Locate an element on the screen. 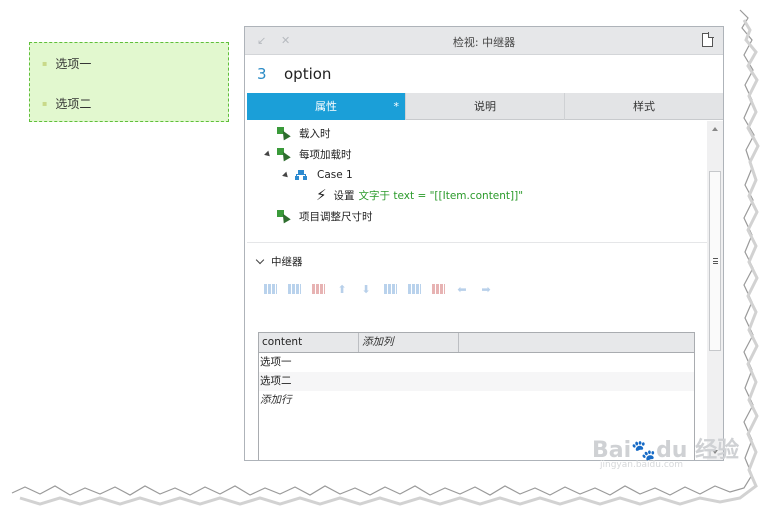  move-up-icon: ⬆ is located at coordinates (342, 289).